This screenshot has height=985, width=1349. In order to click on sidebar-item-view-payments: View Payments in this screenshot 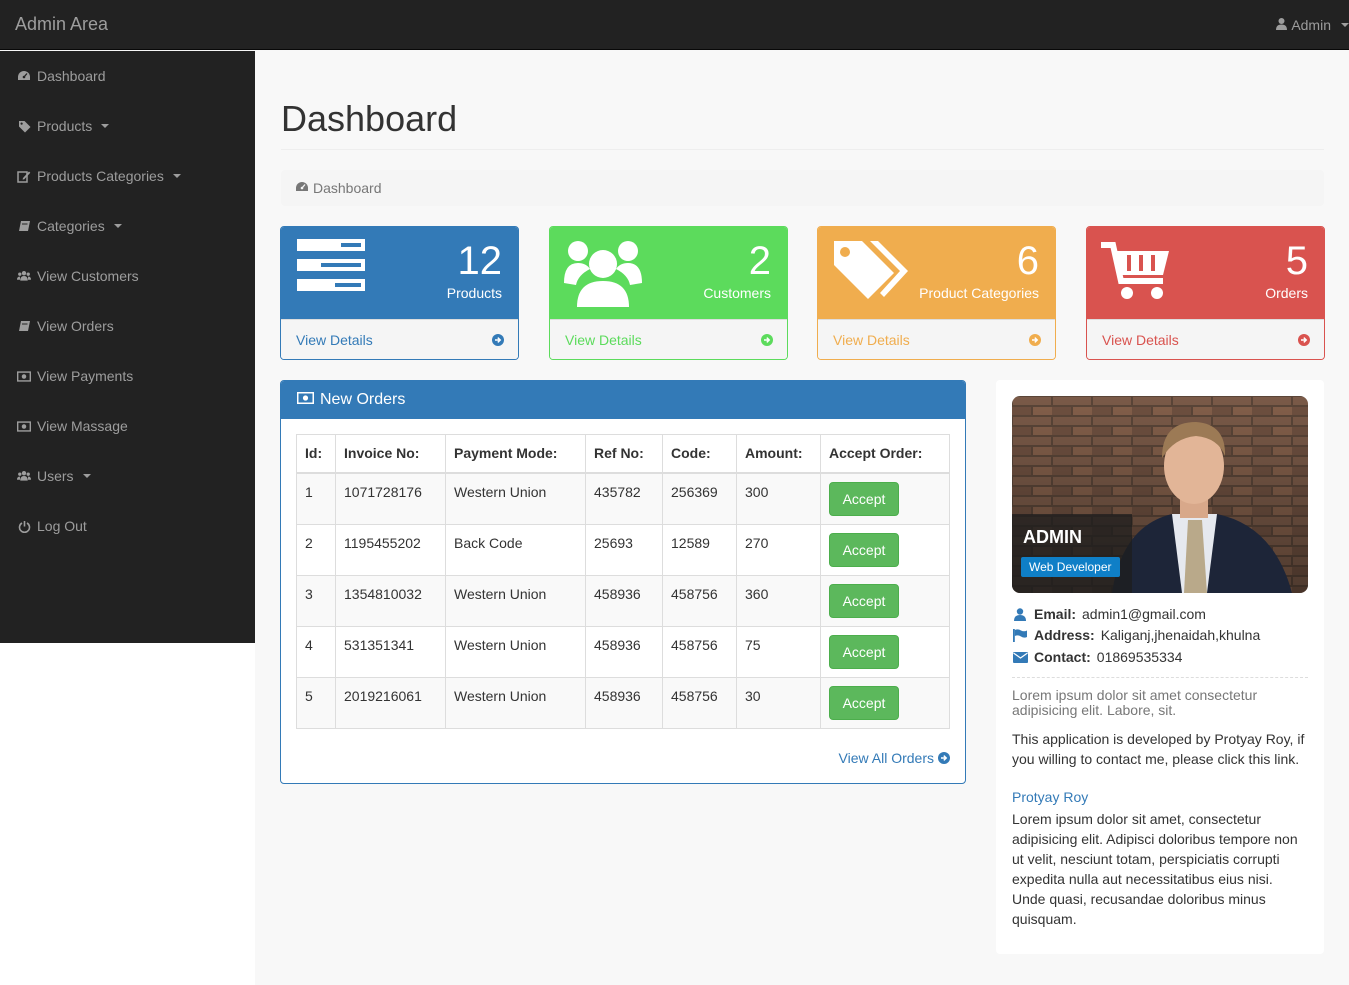, I will do `click(127, 376)`.